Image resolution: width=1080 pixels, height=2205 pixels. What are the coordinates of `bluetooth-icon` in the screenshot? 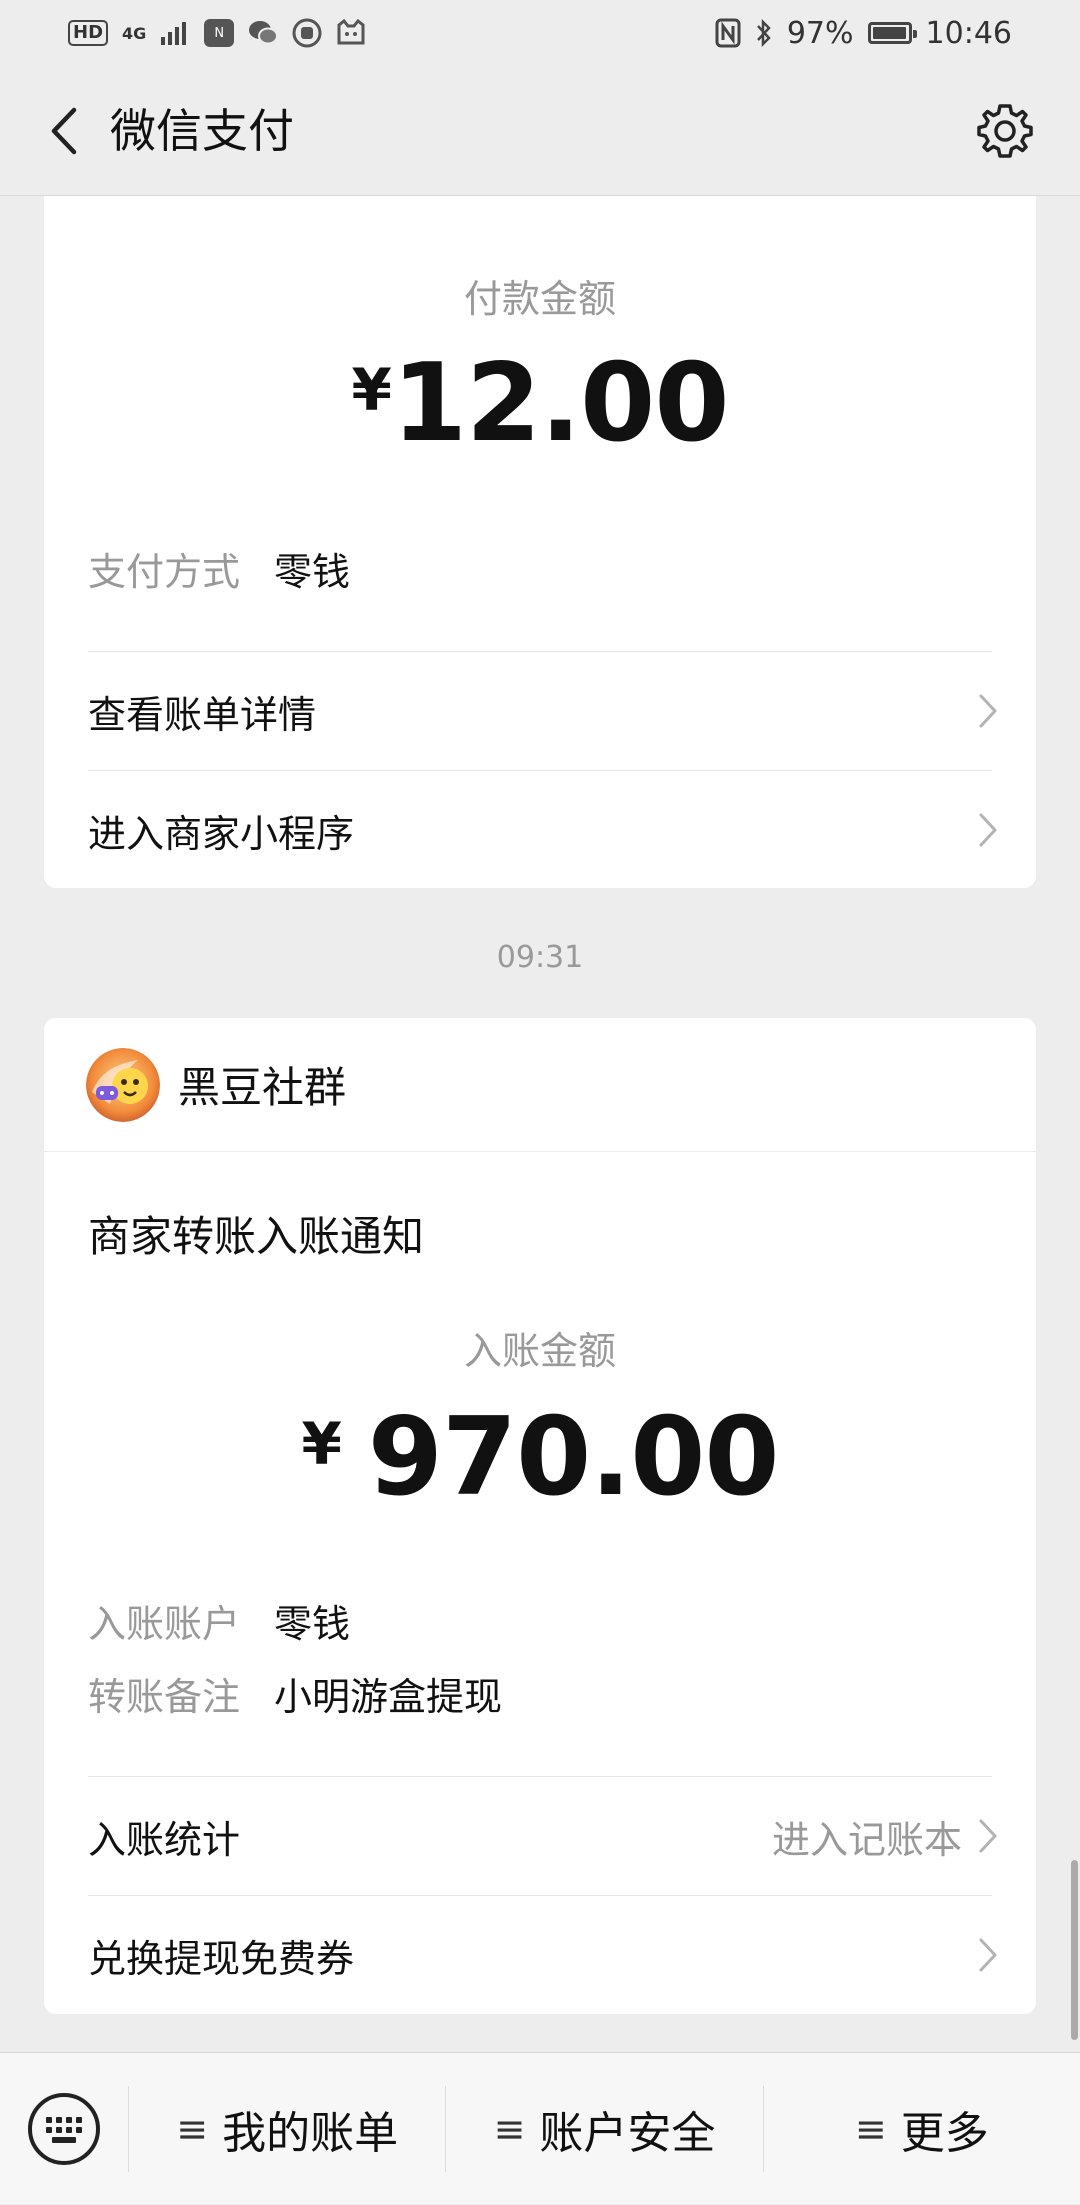 It's located at (764, 33).